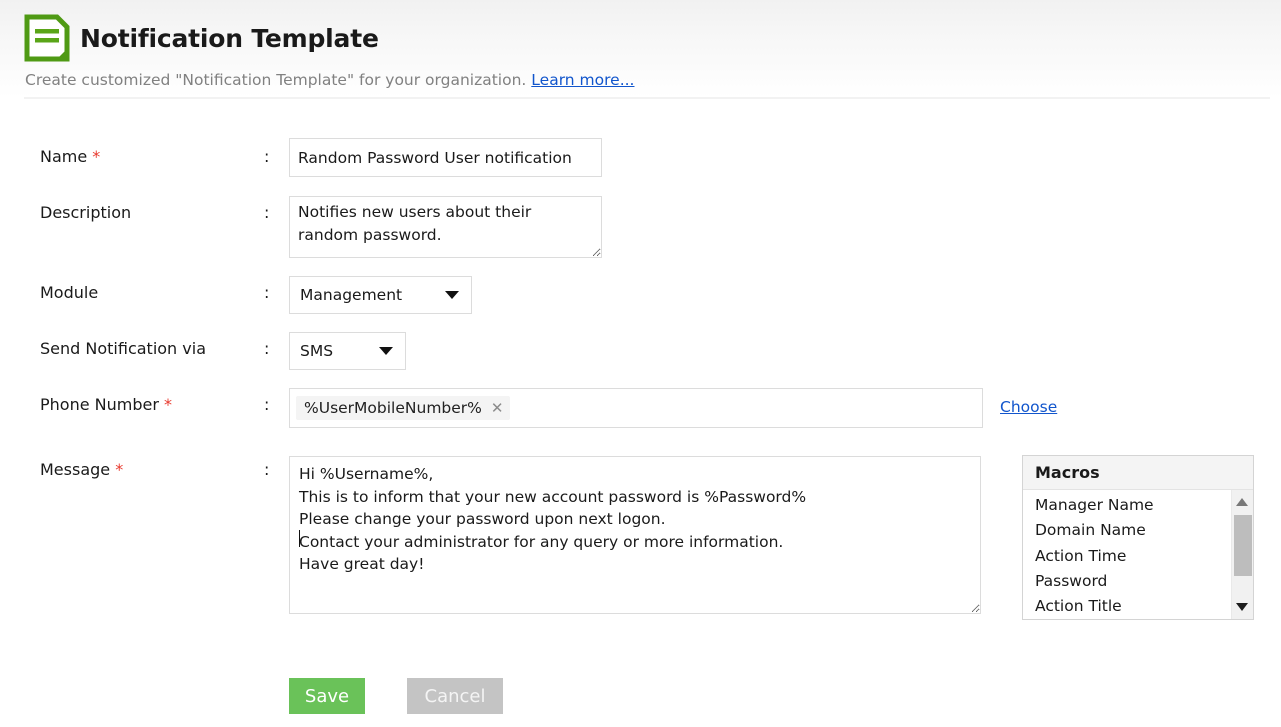 The height and width of the screenshot is (727, 1281). I want to click on label-message: Message *, so click(81, 469).